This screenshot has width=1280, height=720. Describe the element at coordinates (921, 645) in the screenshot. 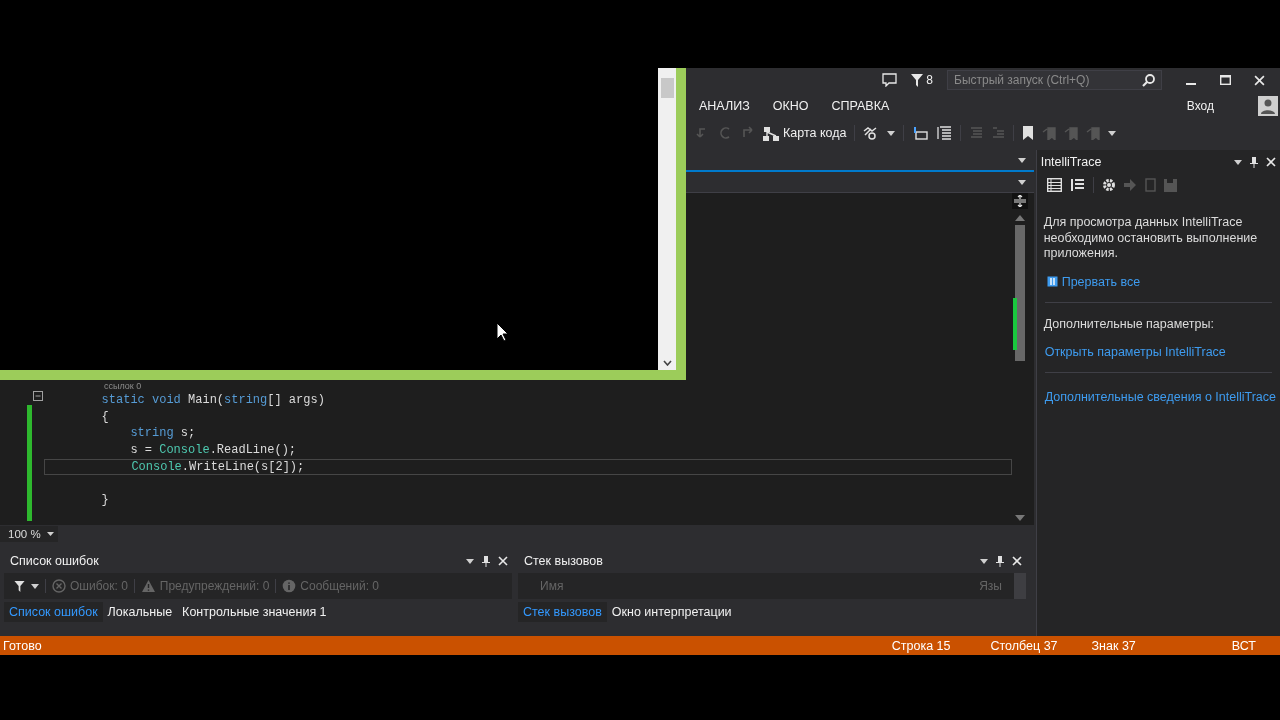

I see `line-number: Строка 15` at that location.